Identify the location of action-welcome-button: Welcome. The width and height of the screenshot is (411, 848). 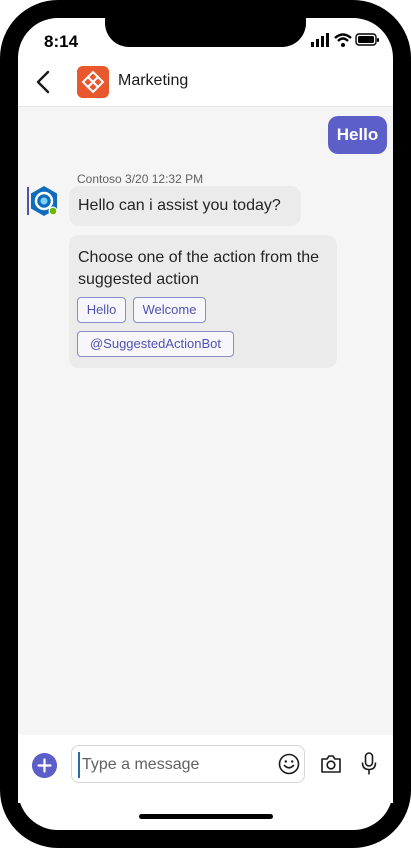
(169, 310).